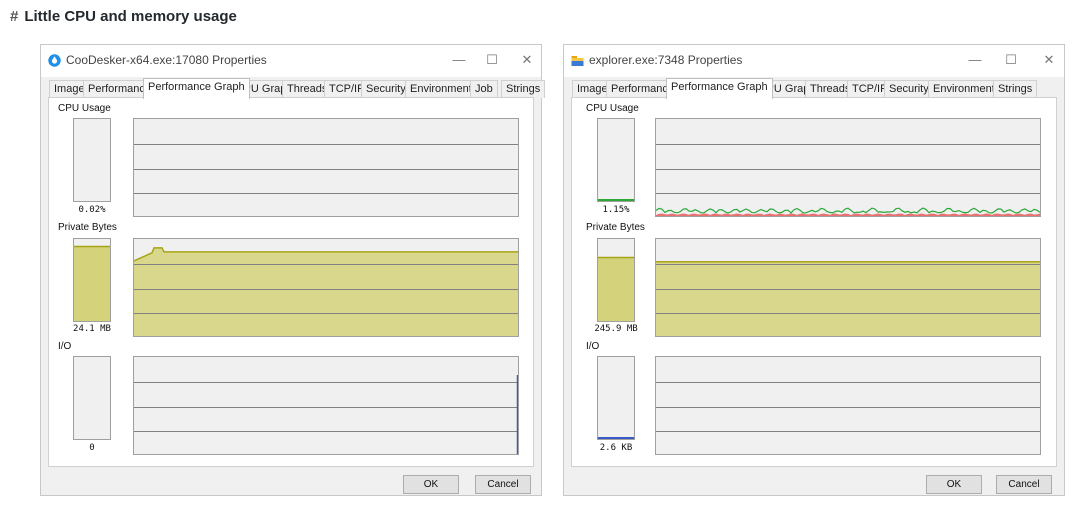 The height and width of the screenshot is (514, 1080). Describe the element at coordinates (92, 448) in the screenshot. I see `io-value: 0` at that location.